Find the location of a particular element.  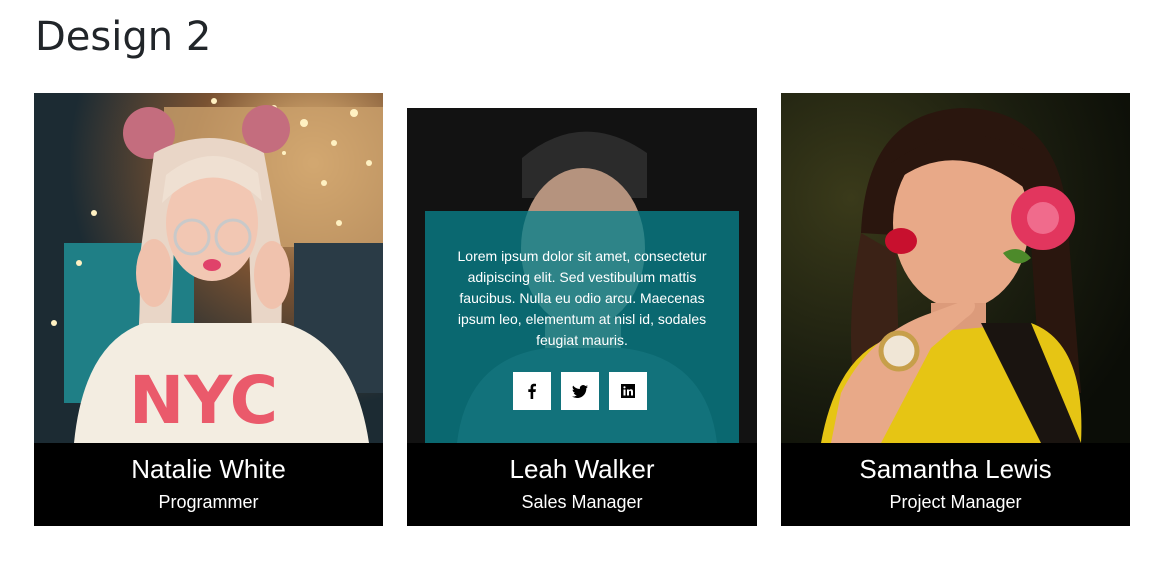

member-role: Sales Manager is located at coordinates (582, 502).